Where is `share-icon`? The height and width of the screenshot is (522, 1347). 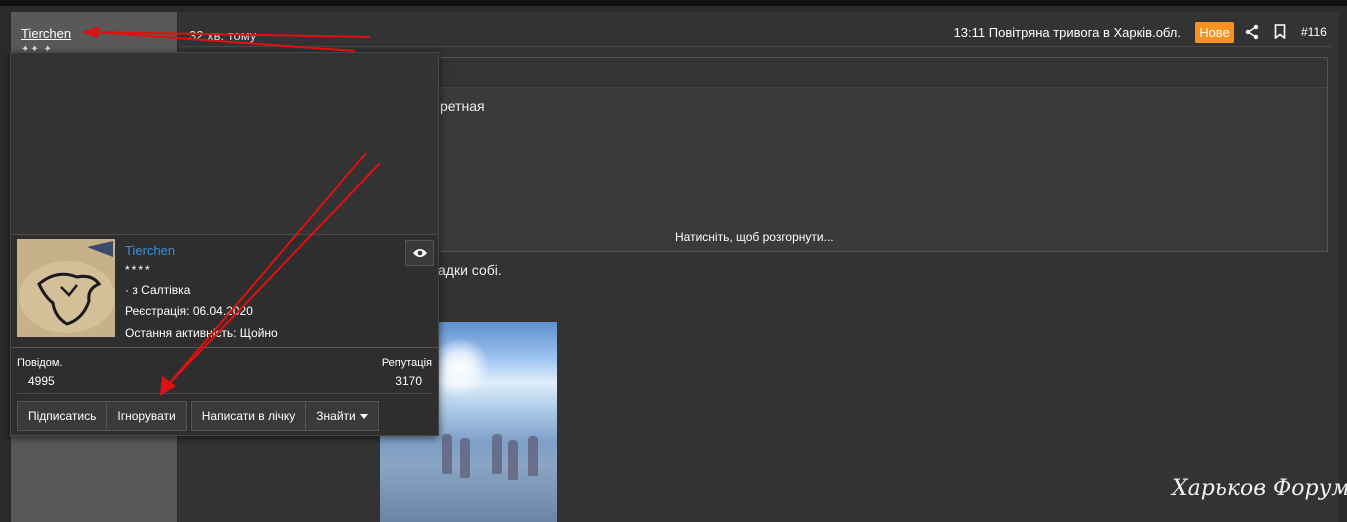
share-icon is located at coordinates (1252, 32).